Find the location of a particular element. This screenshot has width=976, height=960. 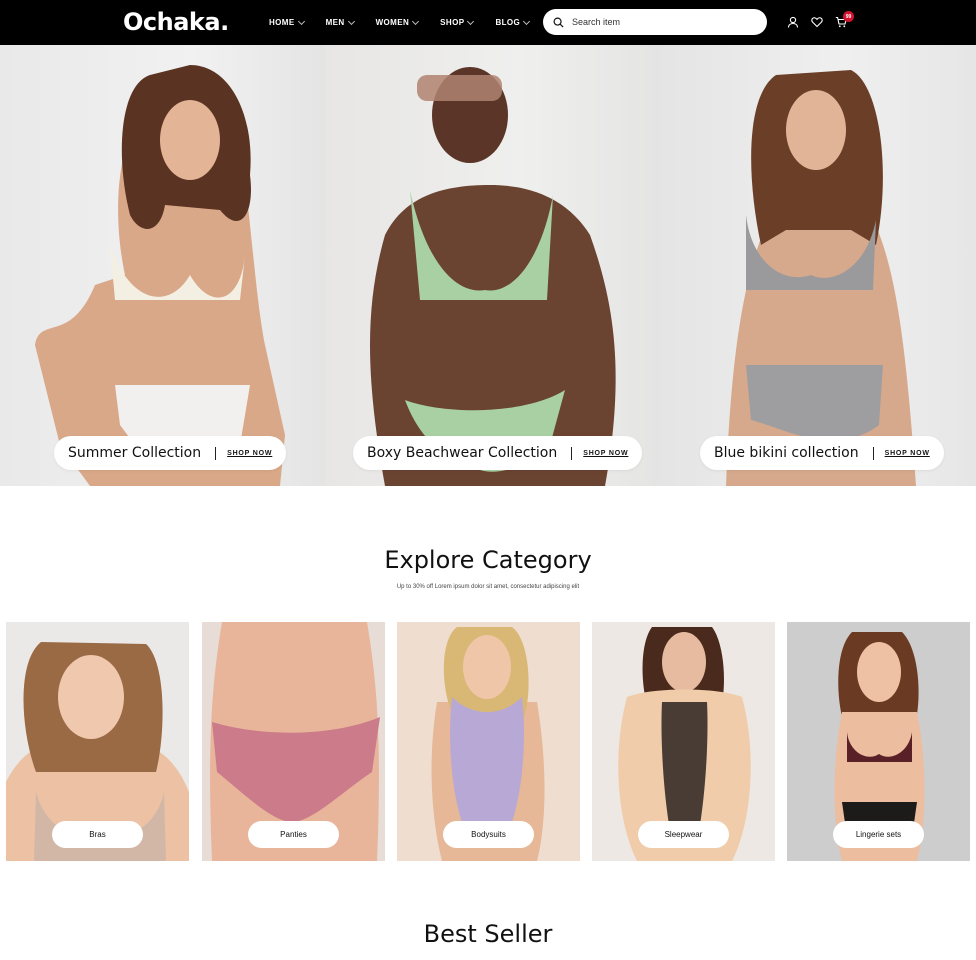

category-card-sleepwear: Sleepwear is located at coordinates (683, 741).